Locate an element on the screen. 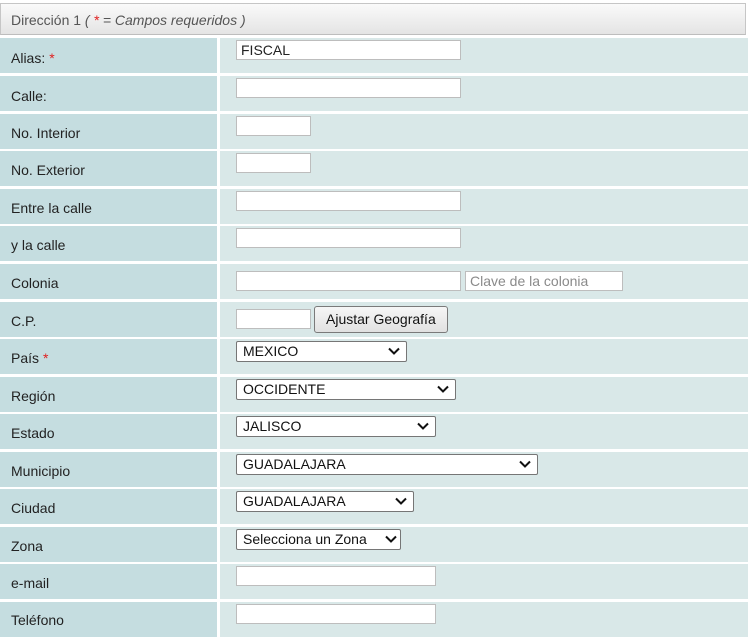  row-entre-calle: Entre la calle is located at coordinates (374, 206).